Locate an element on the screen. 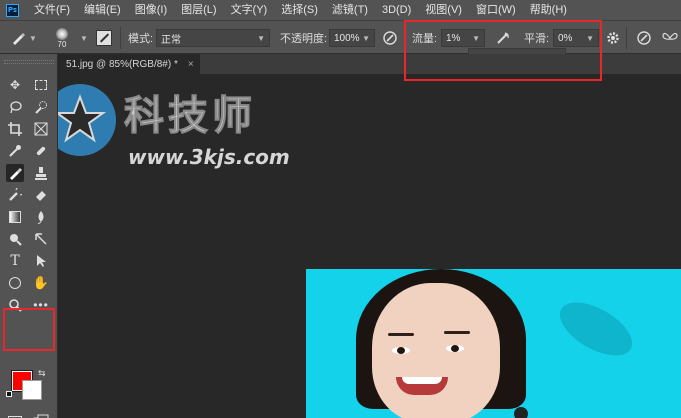 The width and height of the screenshot is (681, 418). opacity-value: 100% is located at coordinates (347, 38).